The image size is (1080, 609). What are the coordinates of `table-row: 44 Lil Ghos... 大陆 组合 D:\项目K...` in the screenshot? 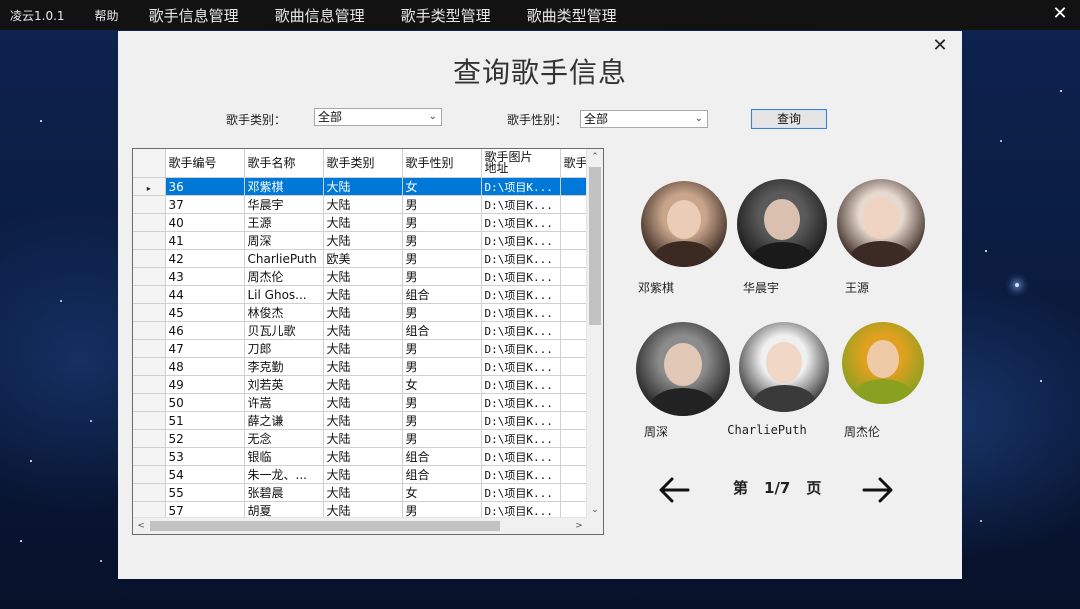 It's located at (367, 294).